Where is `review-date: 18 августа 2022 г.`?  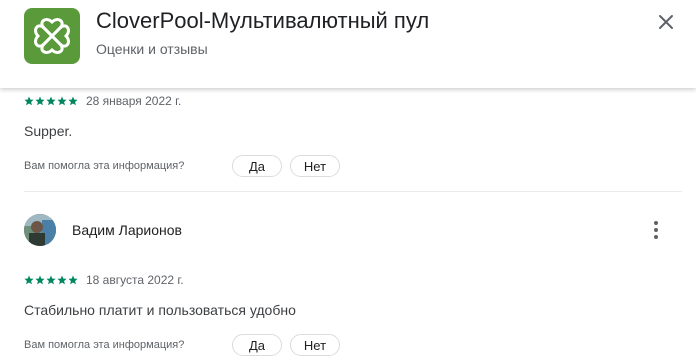
review-date: 18 августа 2022 г. is located at coordinates (135, 280).